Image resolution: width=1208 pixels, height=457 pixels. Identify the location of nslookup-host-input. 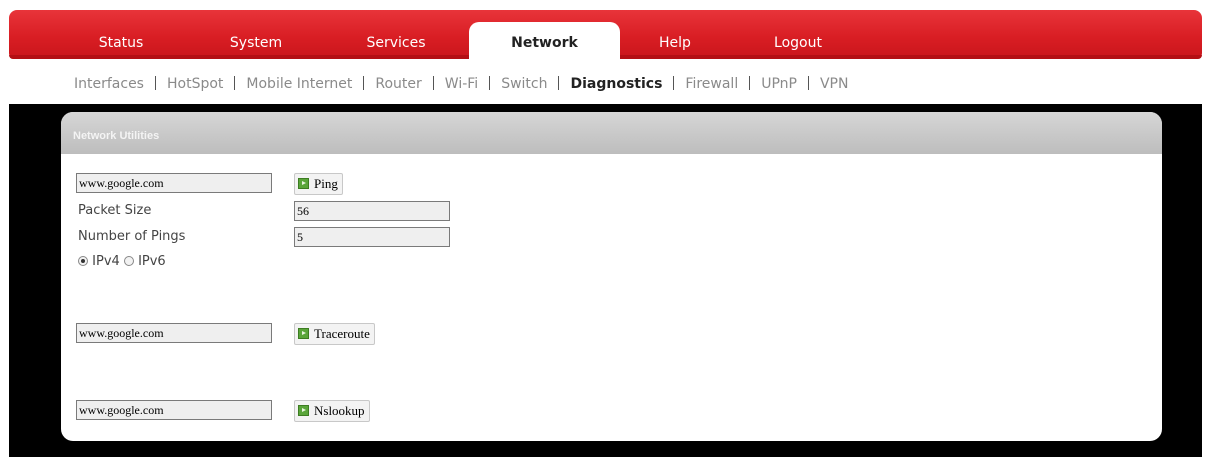
(174, 410).